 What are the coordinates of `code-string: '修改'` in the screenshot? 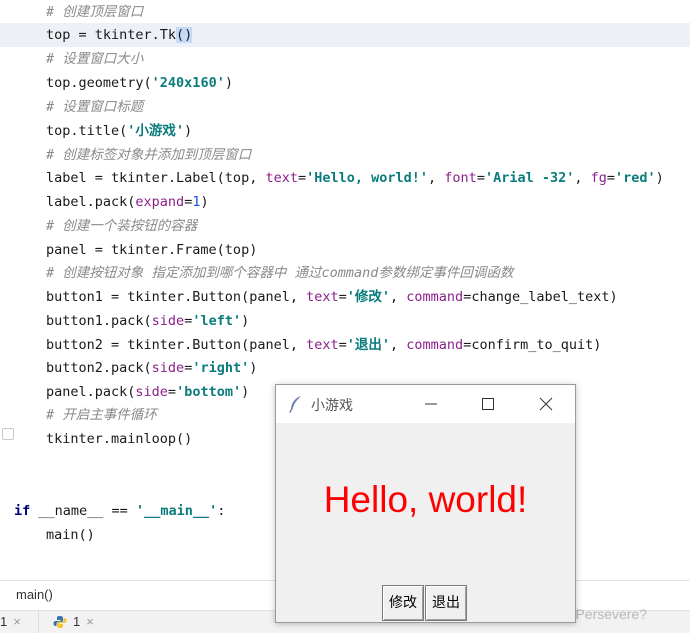 It's located at (368, 297).